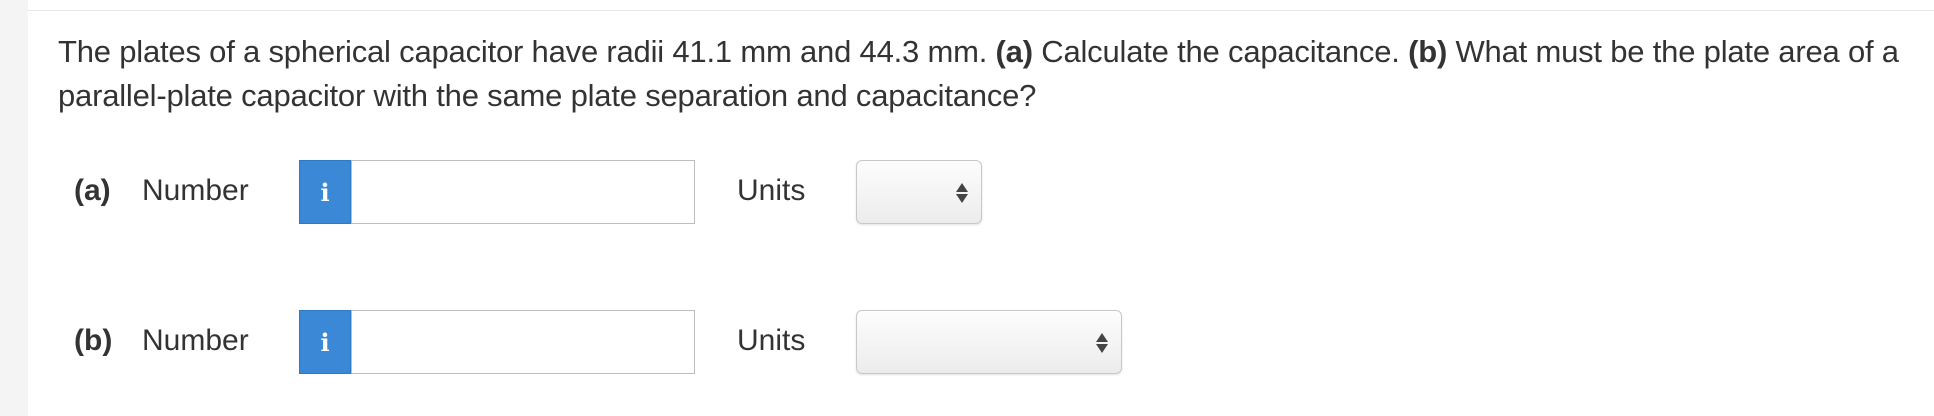 Image resolution: width=1934 pixels, height=416 pixels. What do you see at coordinates (523, 192) in the screenshot?
I see `number-input-a` at bounding box center [523, 192].